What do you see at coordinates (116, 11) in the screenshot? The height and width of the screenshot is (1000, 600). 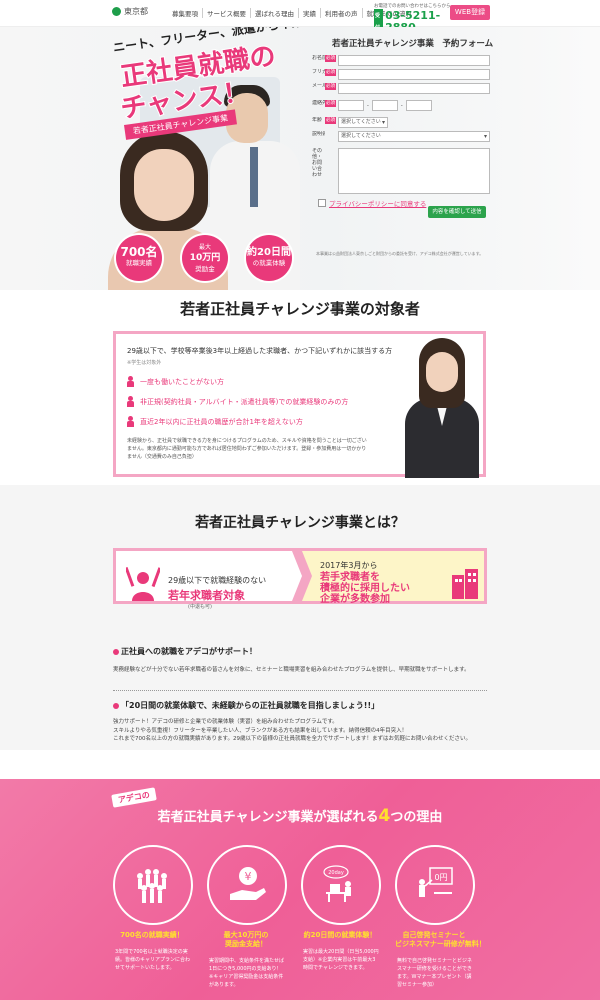 I see `tokyo-logo-icon` at bounding box center [116, 11].